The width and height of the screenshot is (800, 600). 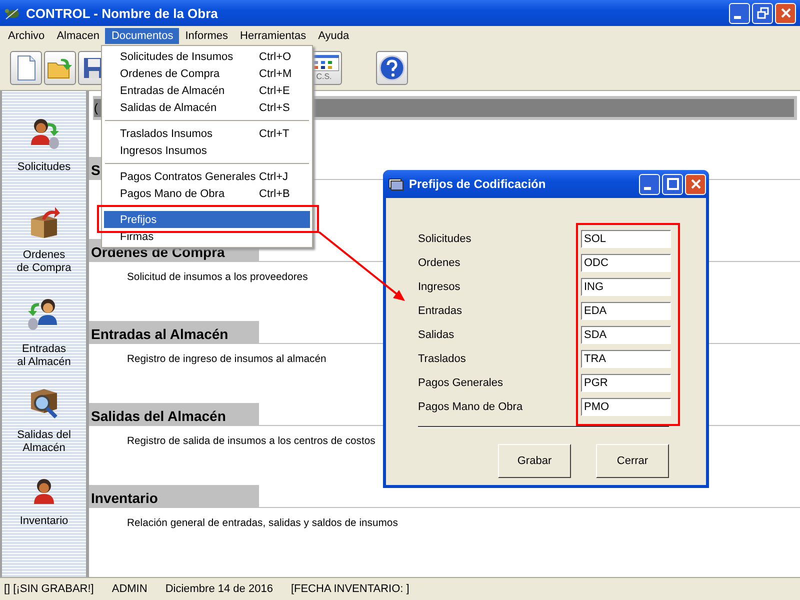 What do you see at coordinates (626, 383) in the screenshot?
I see `input-field: PGR` at bounding box center [626, 383].